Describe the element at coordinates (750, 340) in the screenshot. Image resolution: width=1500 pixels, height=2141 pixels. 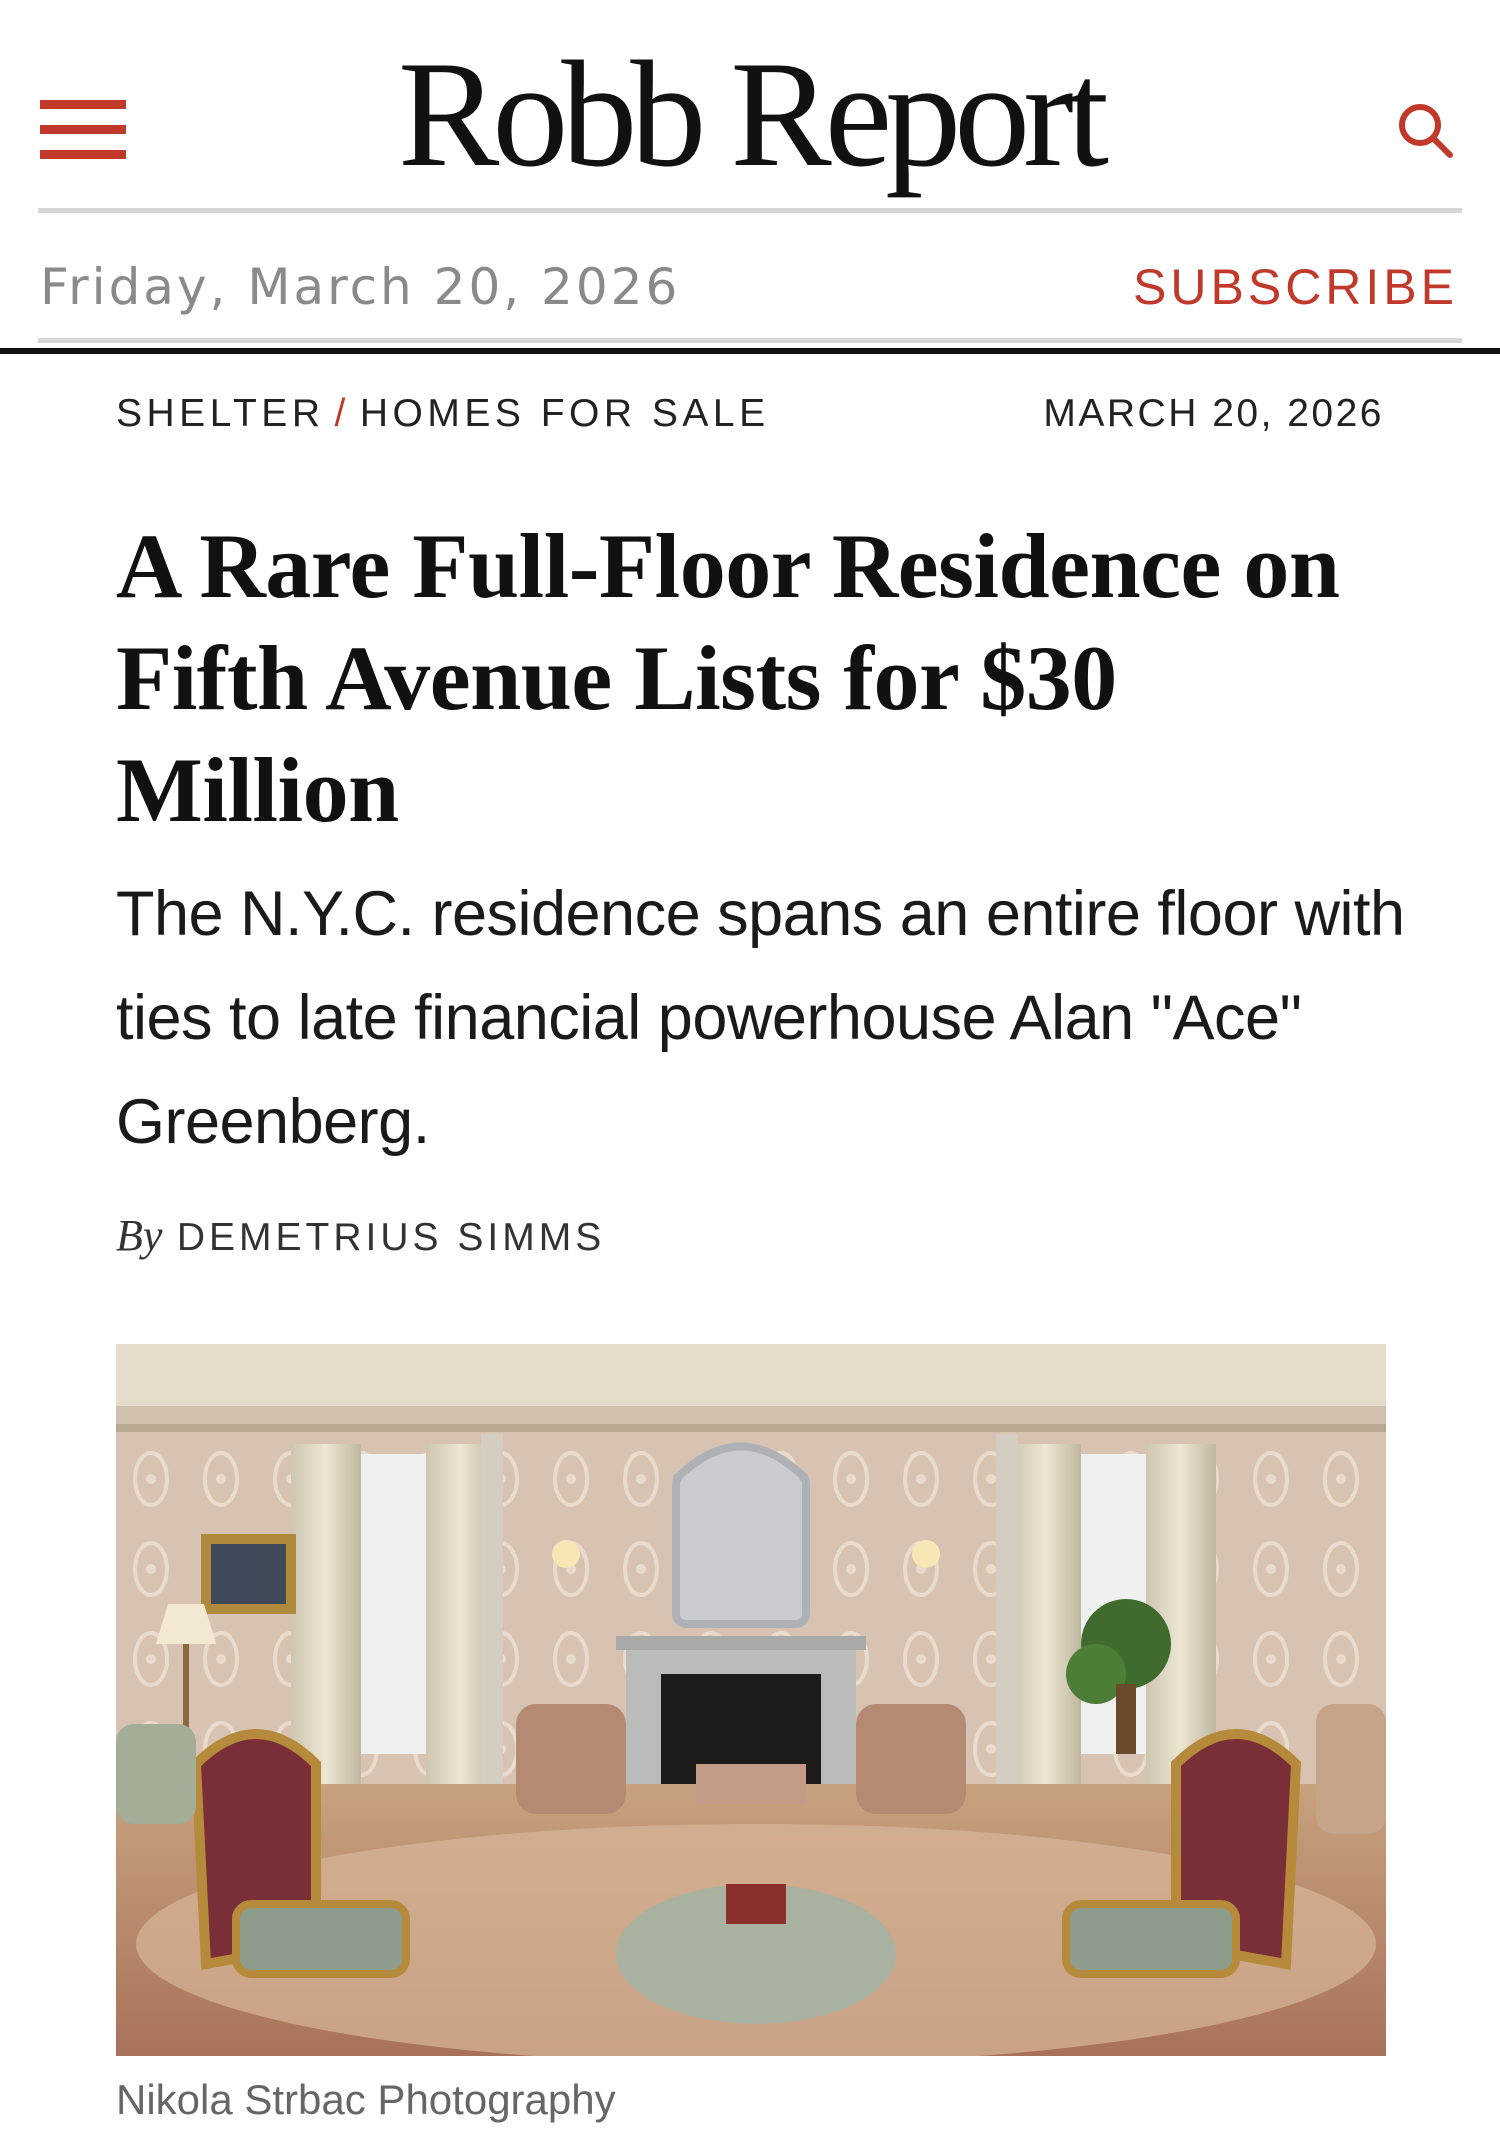
I see `date-bar-divider` at that location.